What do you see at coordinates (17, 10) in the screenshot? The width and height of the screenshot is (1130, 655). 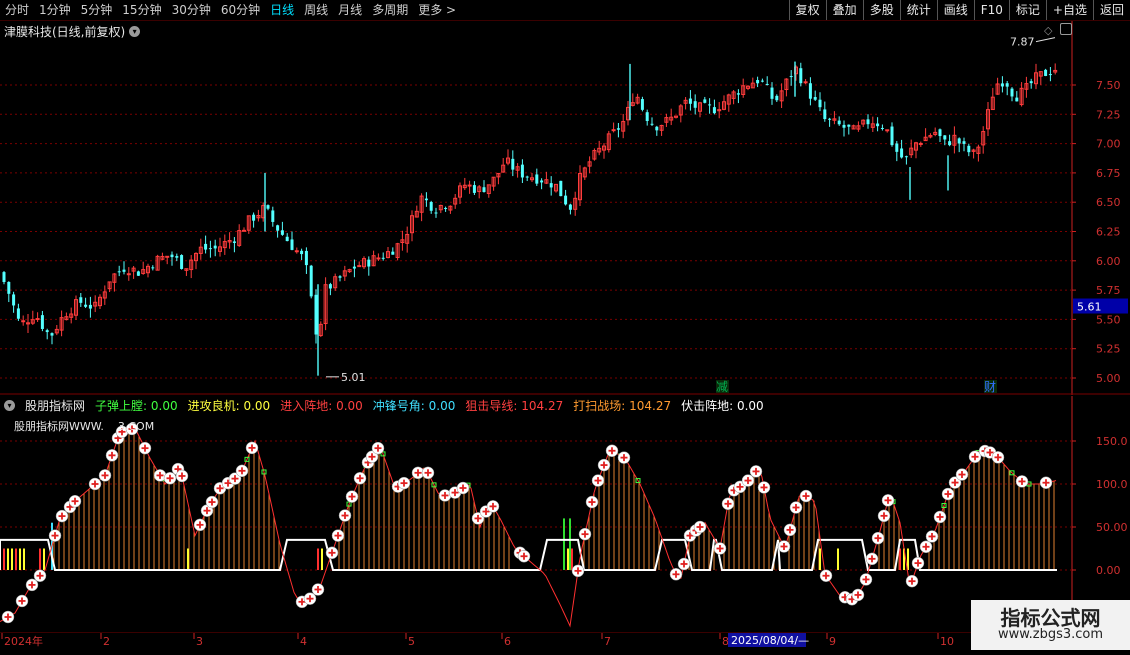 I see `period-tab: 分时` at bounding box center [17, 10].